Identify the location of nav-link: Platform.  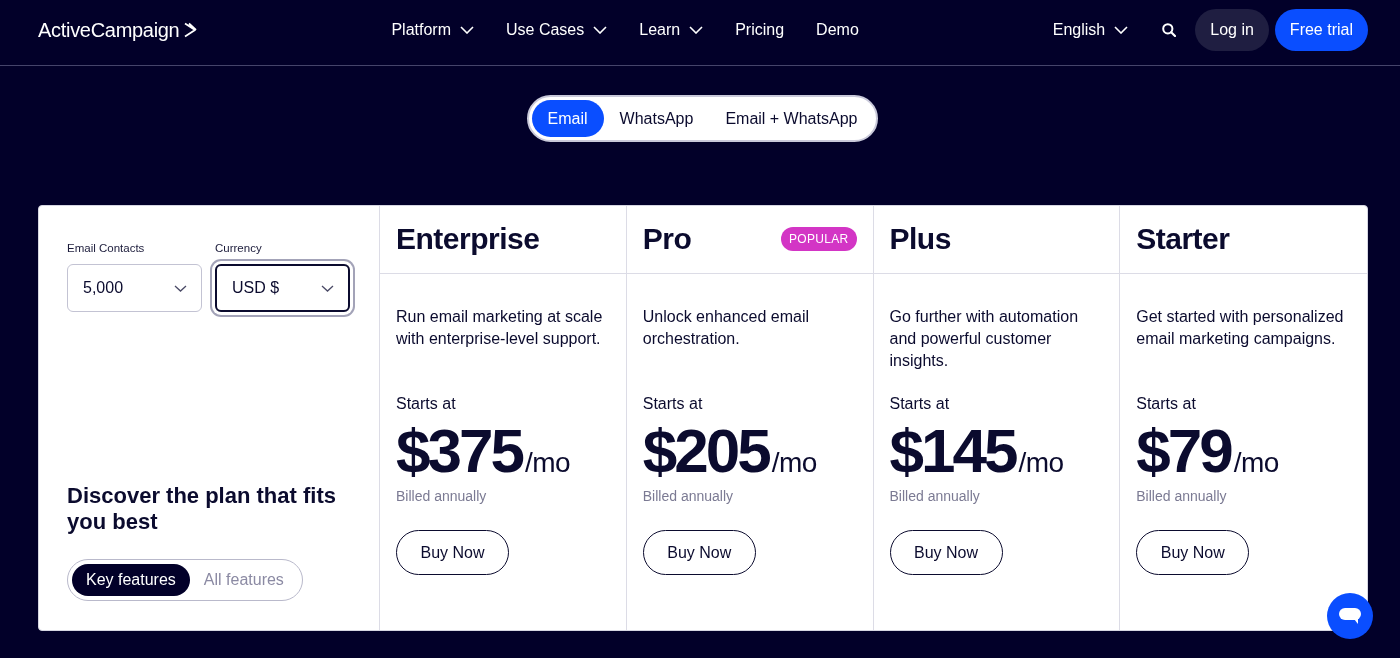
(432, 30).